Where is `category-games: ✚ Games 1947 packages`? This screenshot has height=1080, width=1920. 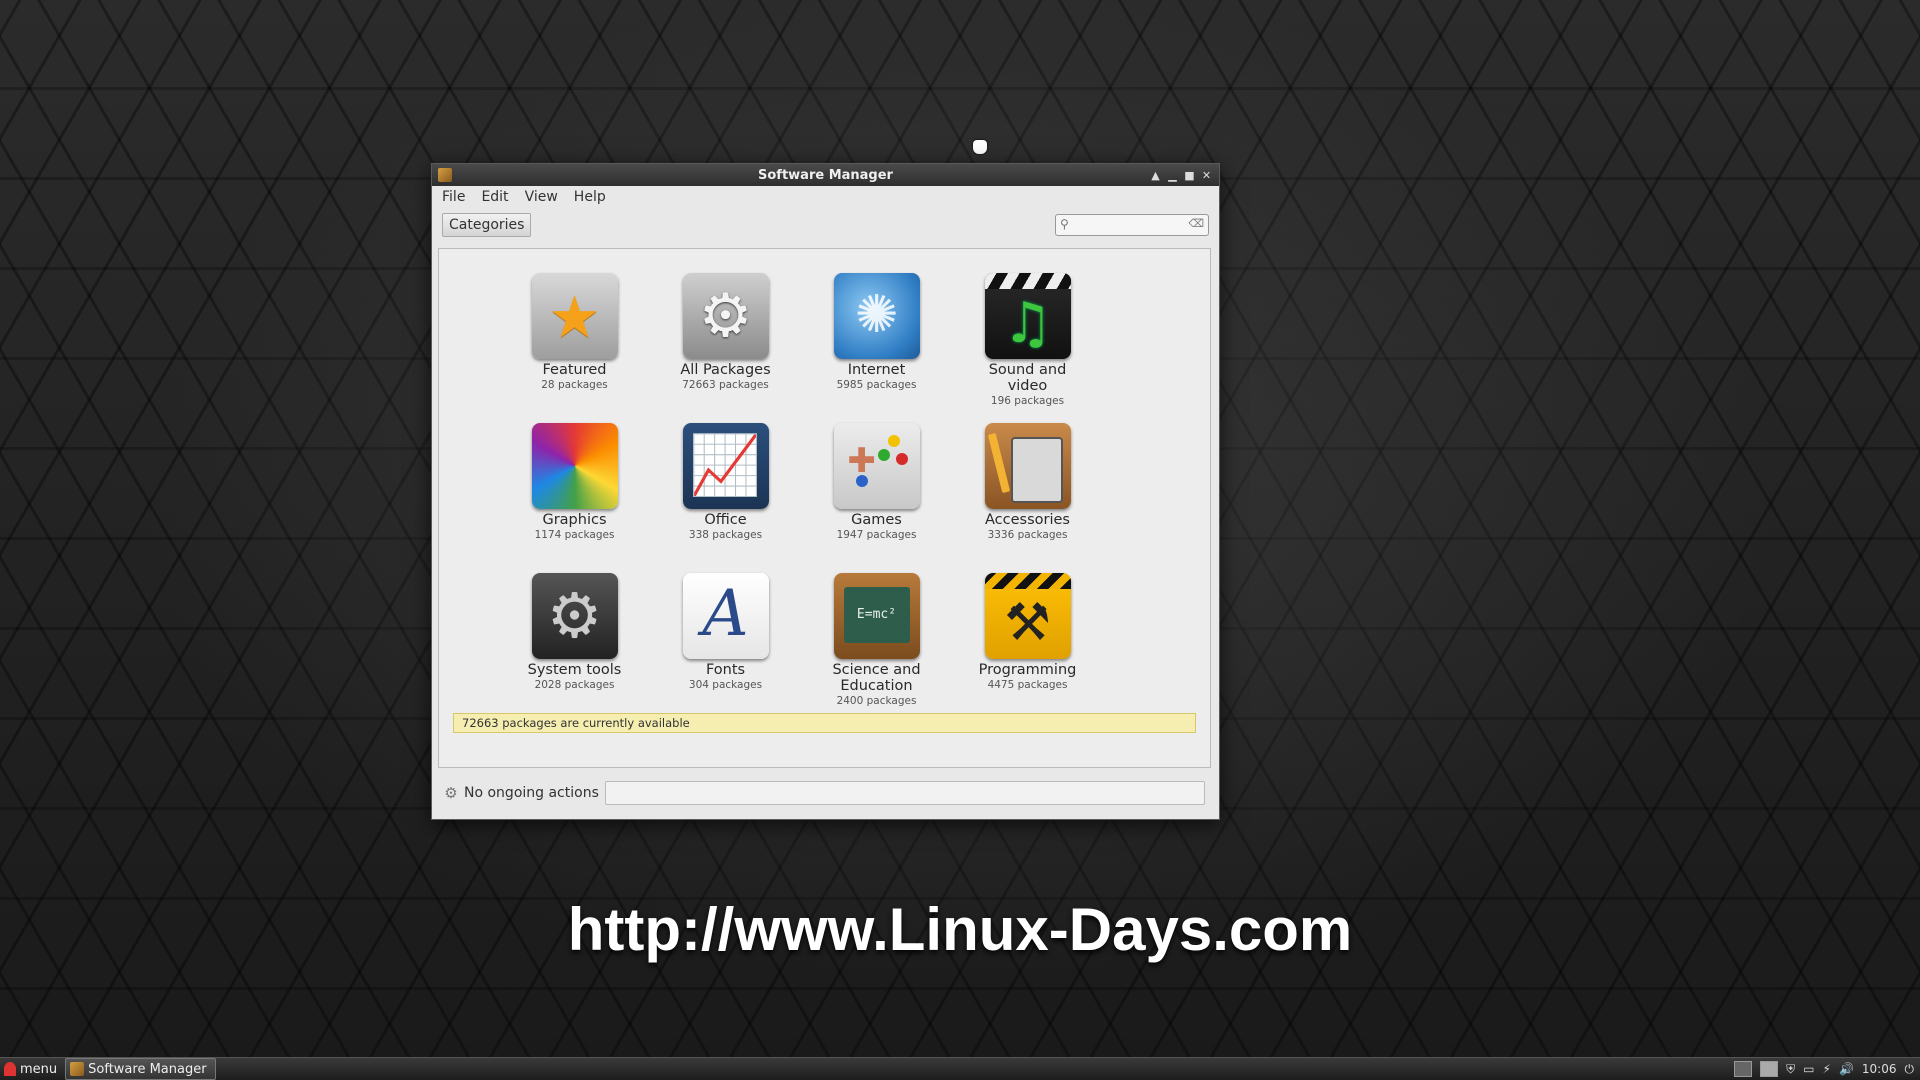 category-games: ✚ Games 1947 packages is located at coordinates (876, 498).